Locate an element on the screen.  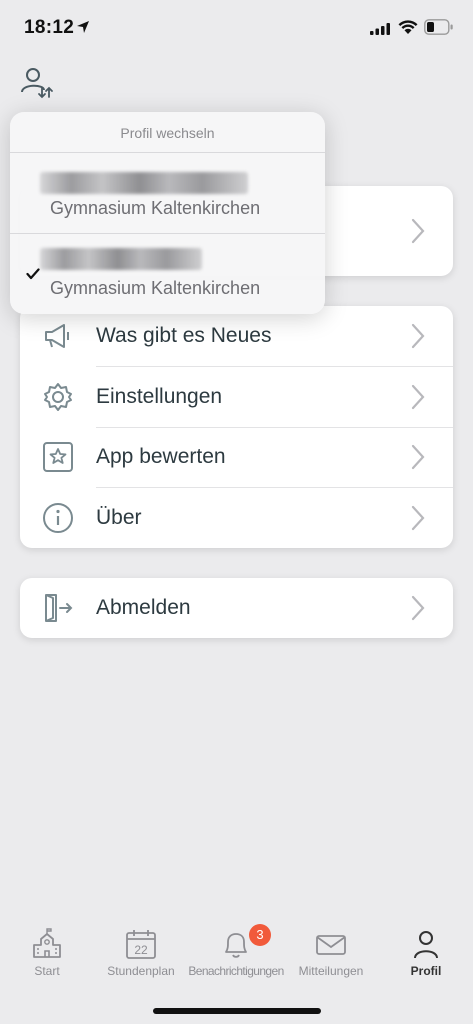
profile-option-selected: Gymnasium Kaltenkirchen is located at coordinates (167, 274).